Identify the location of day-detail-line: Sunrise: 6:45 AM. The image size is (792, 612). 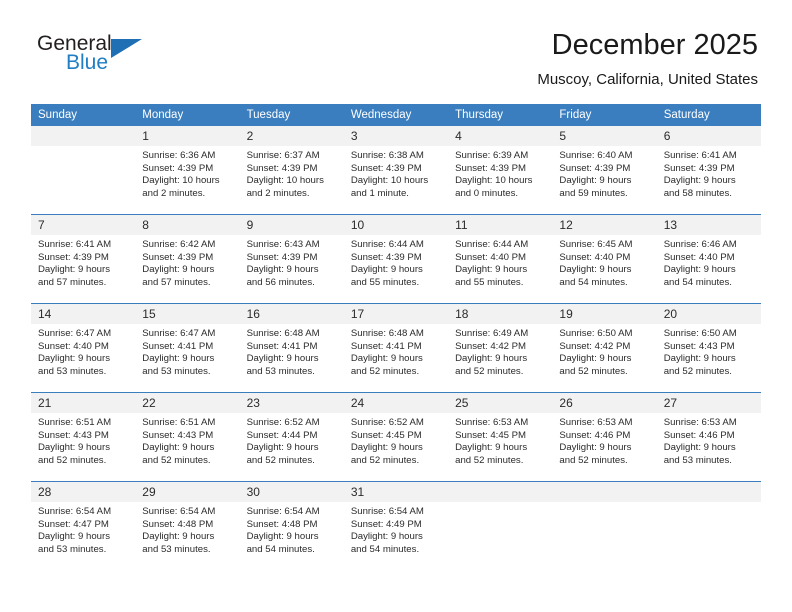
(596, 244).